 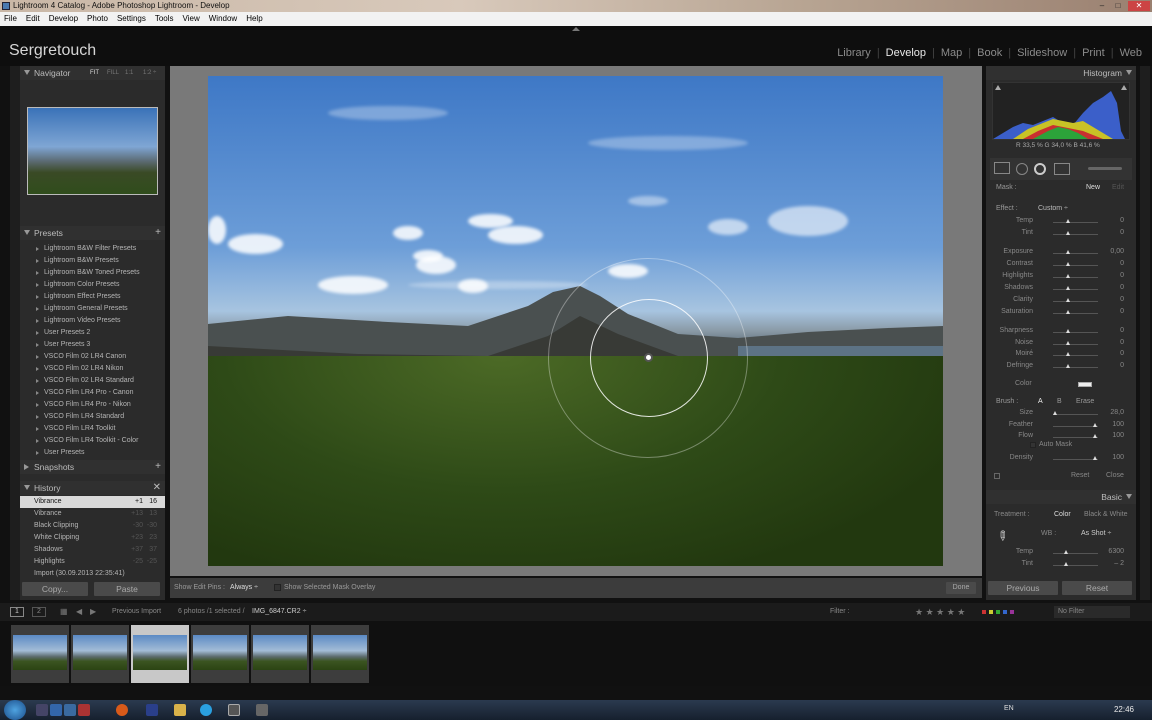 I want to click on effect-temp-slider, so click(x=1075, y=222).